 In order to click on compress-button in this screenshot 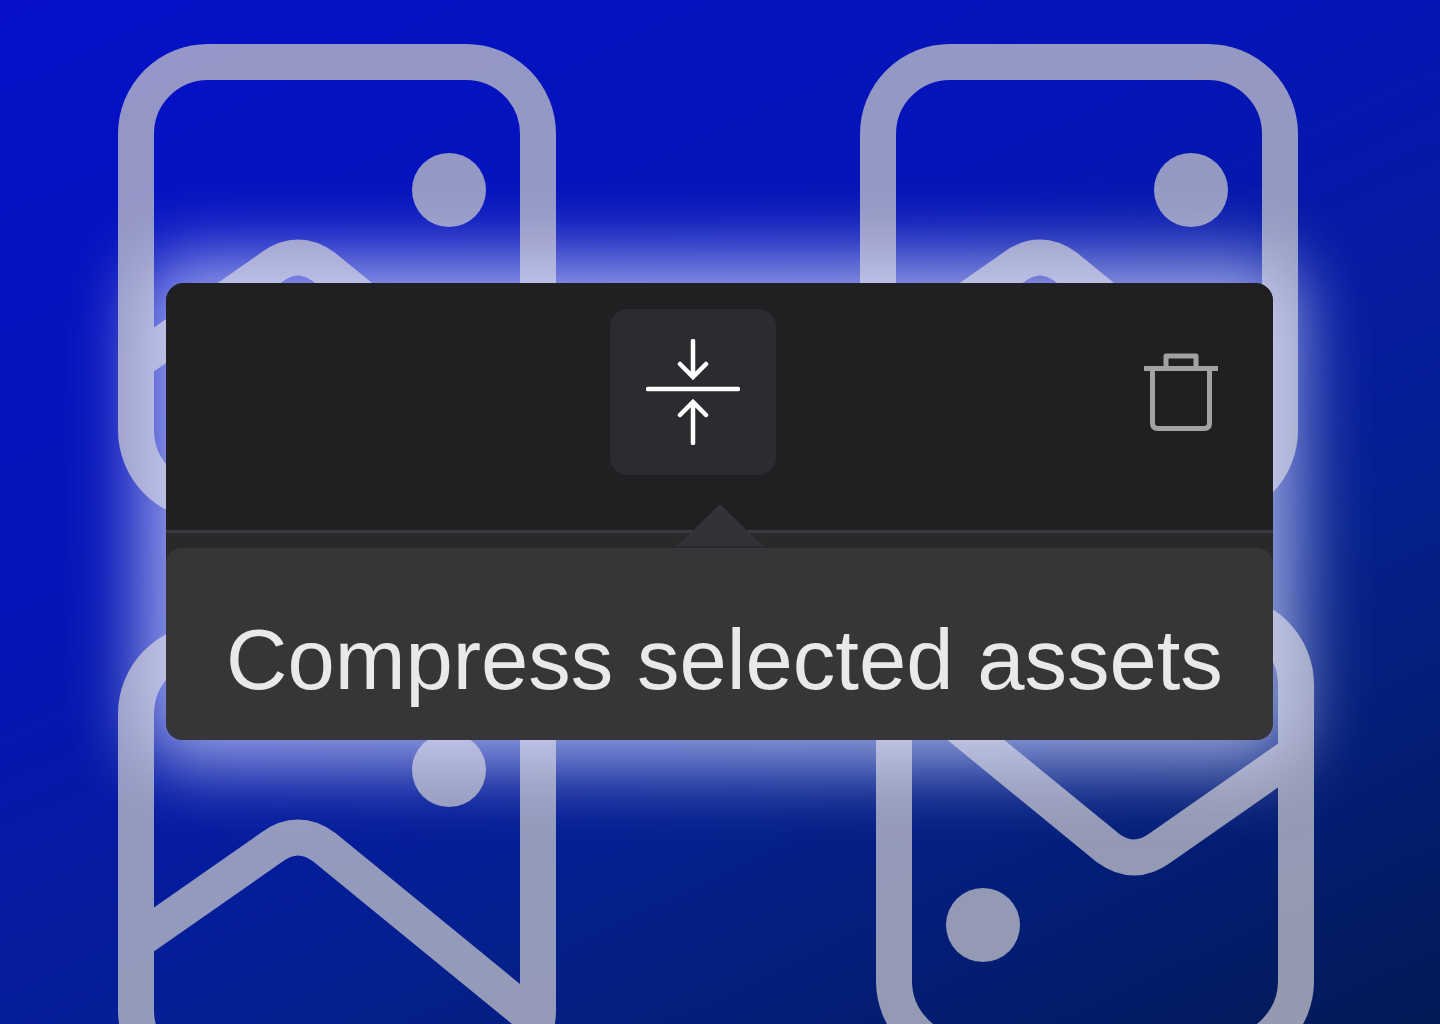, I will do `click(693, 391)`.